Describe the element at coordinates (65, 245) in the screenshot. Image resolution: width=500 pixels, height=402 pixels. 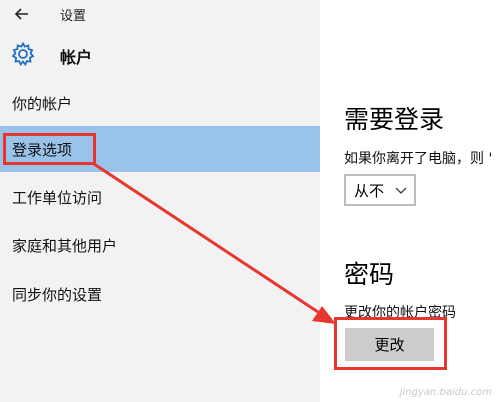
I see `sidebar-item-label: 家庭和其他用户` at that location.